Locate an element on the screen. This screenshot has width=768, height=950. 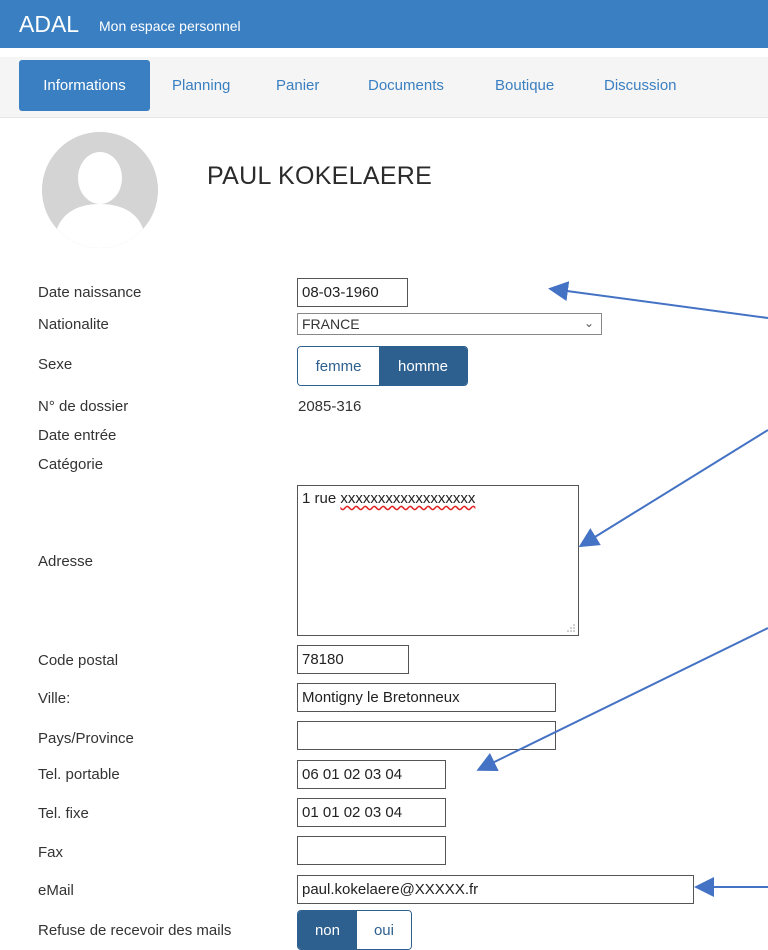
annotation-arrow-mobile is located at coordinates (622, 699).